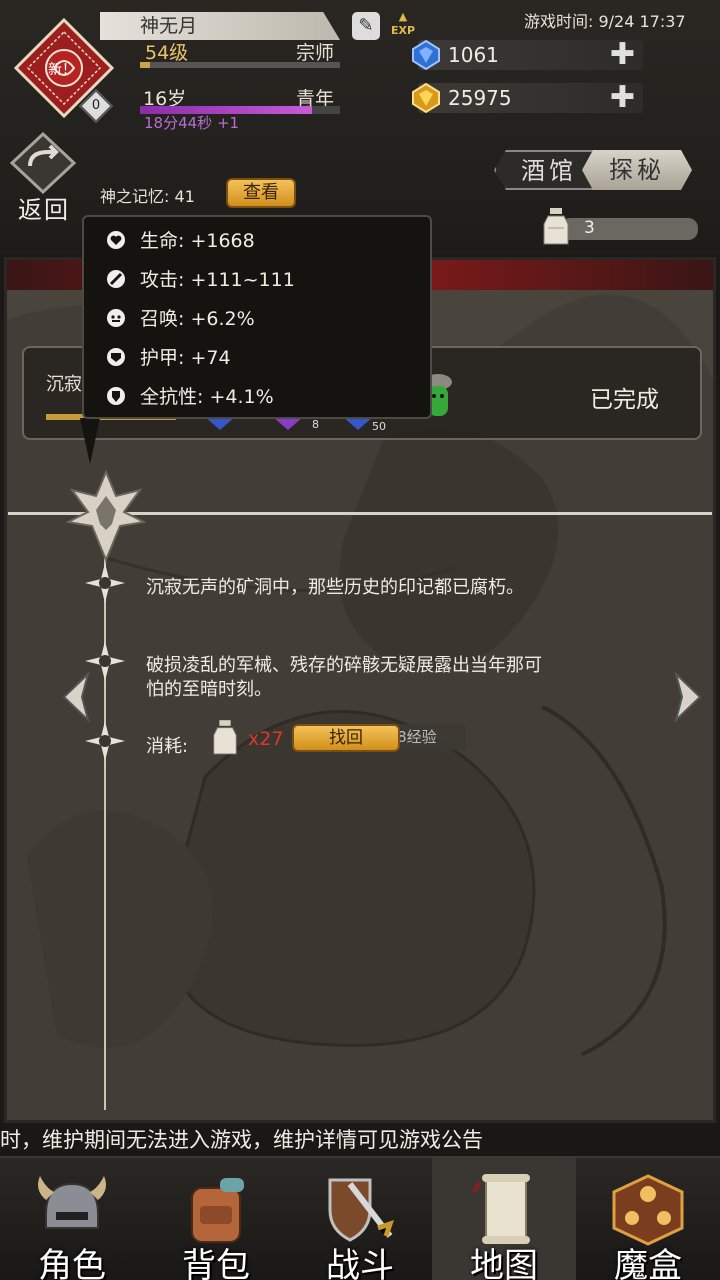 The width and height of the screenshot is (720, 1280). I want to click on cost-jar-icon, so click(225, 737).